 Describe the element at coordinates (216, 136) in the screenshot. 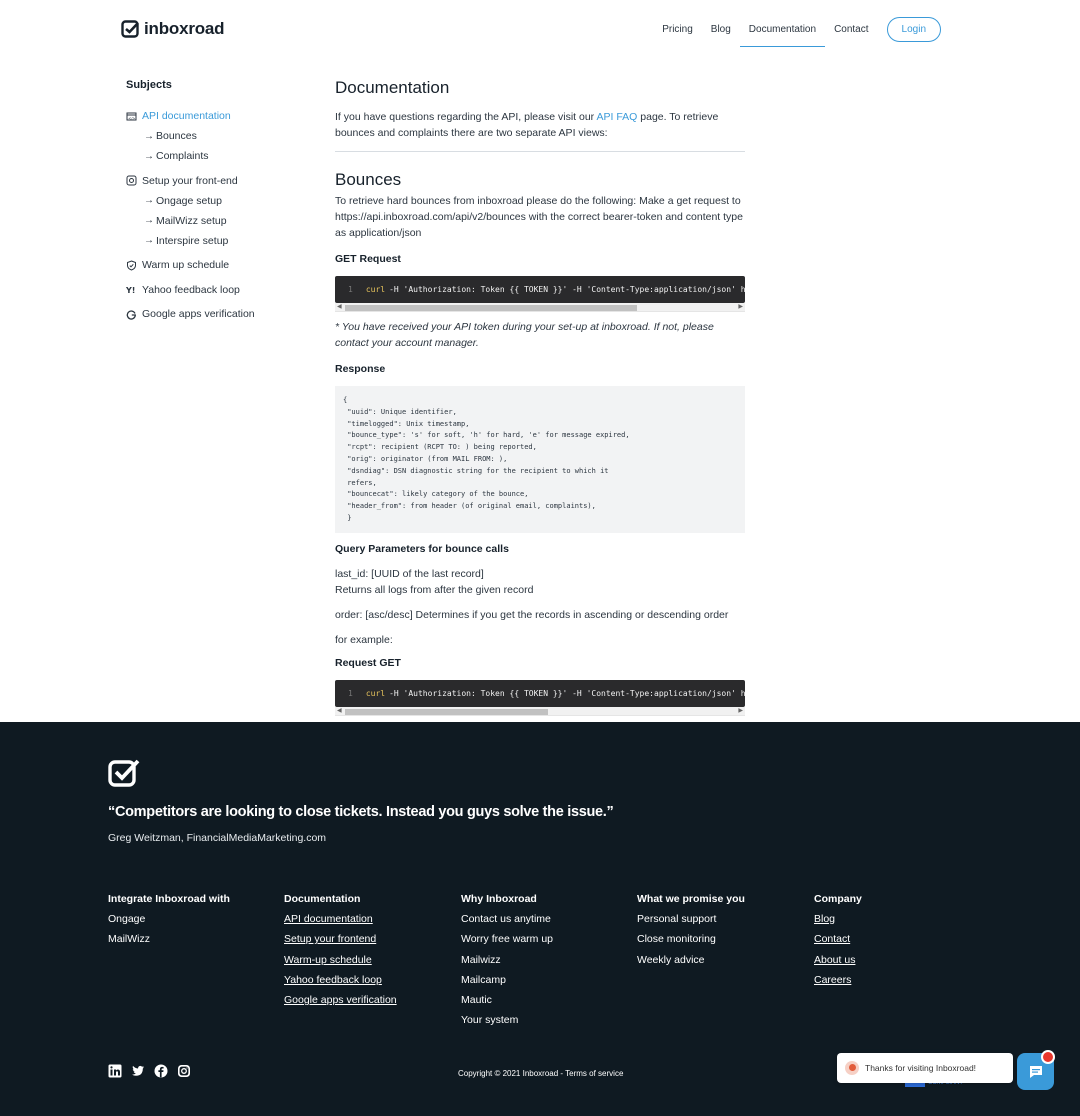

I see `sidebar-subitem-bounces: → Bounces` at that location.